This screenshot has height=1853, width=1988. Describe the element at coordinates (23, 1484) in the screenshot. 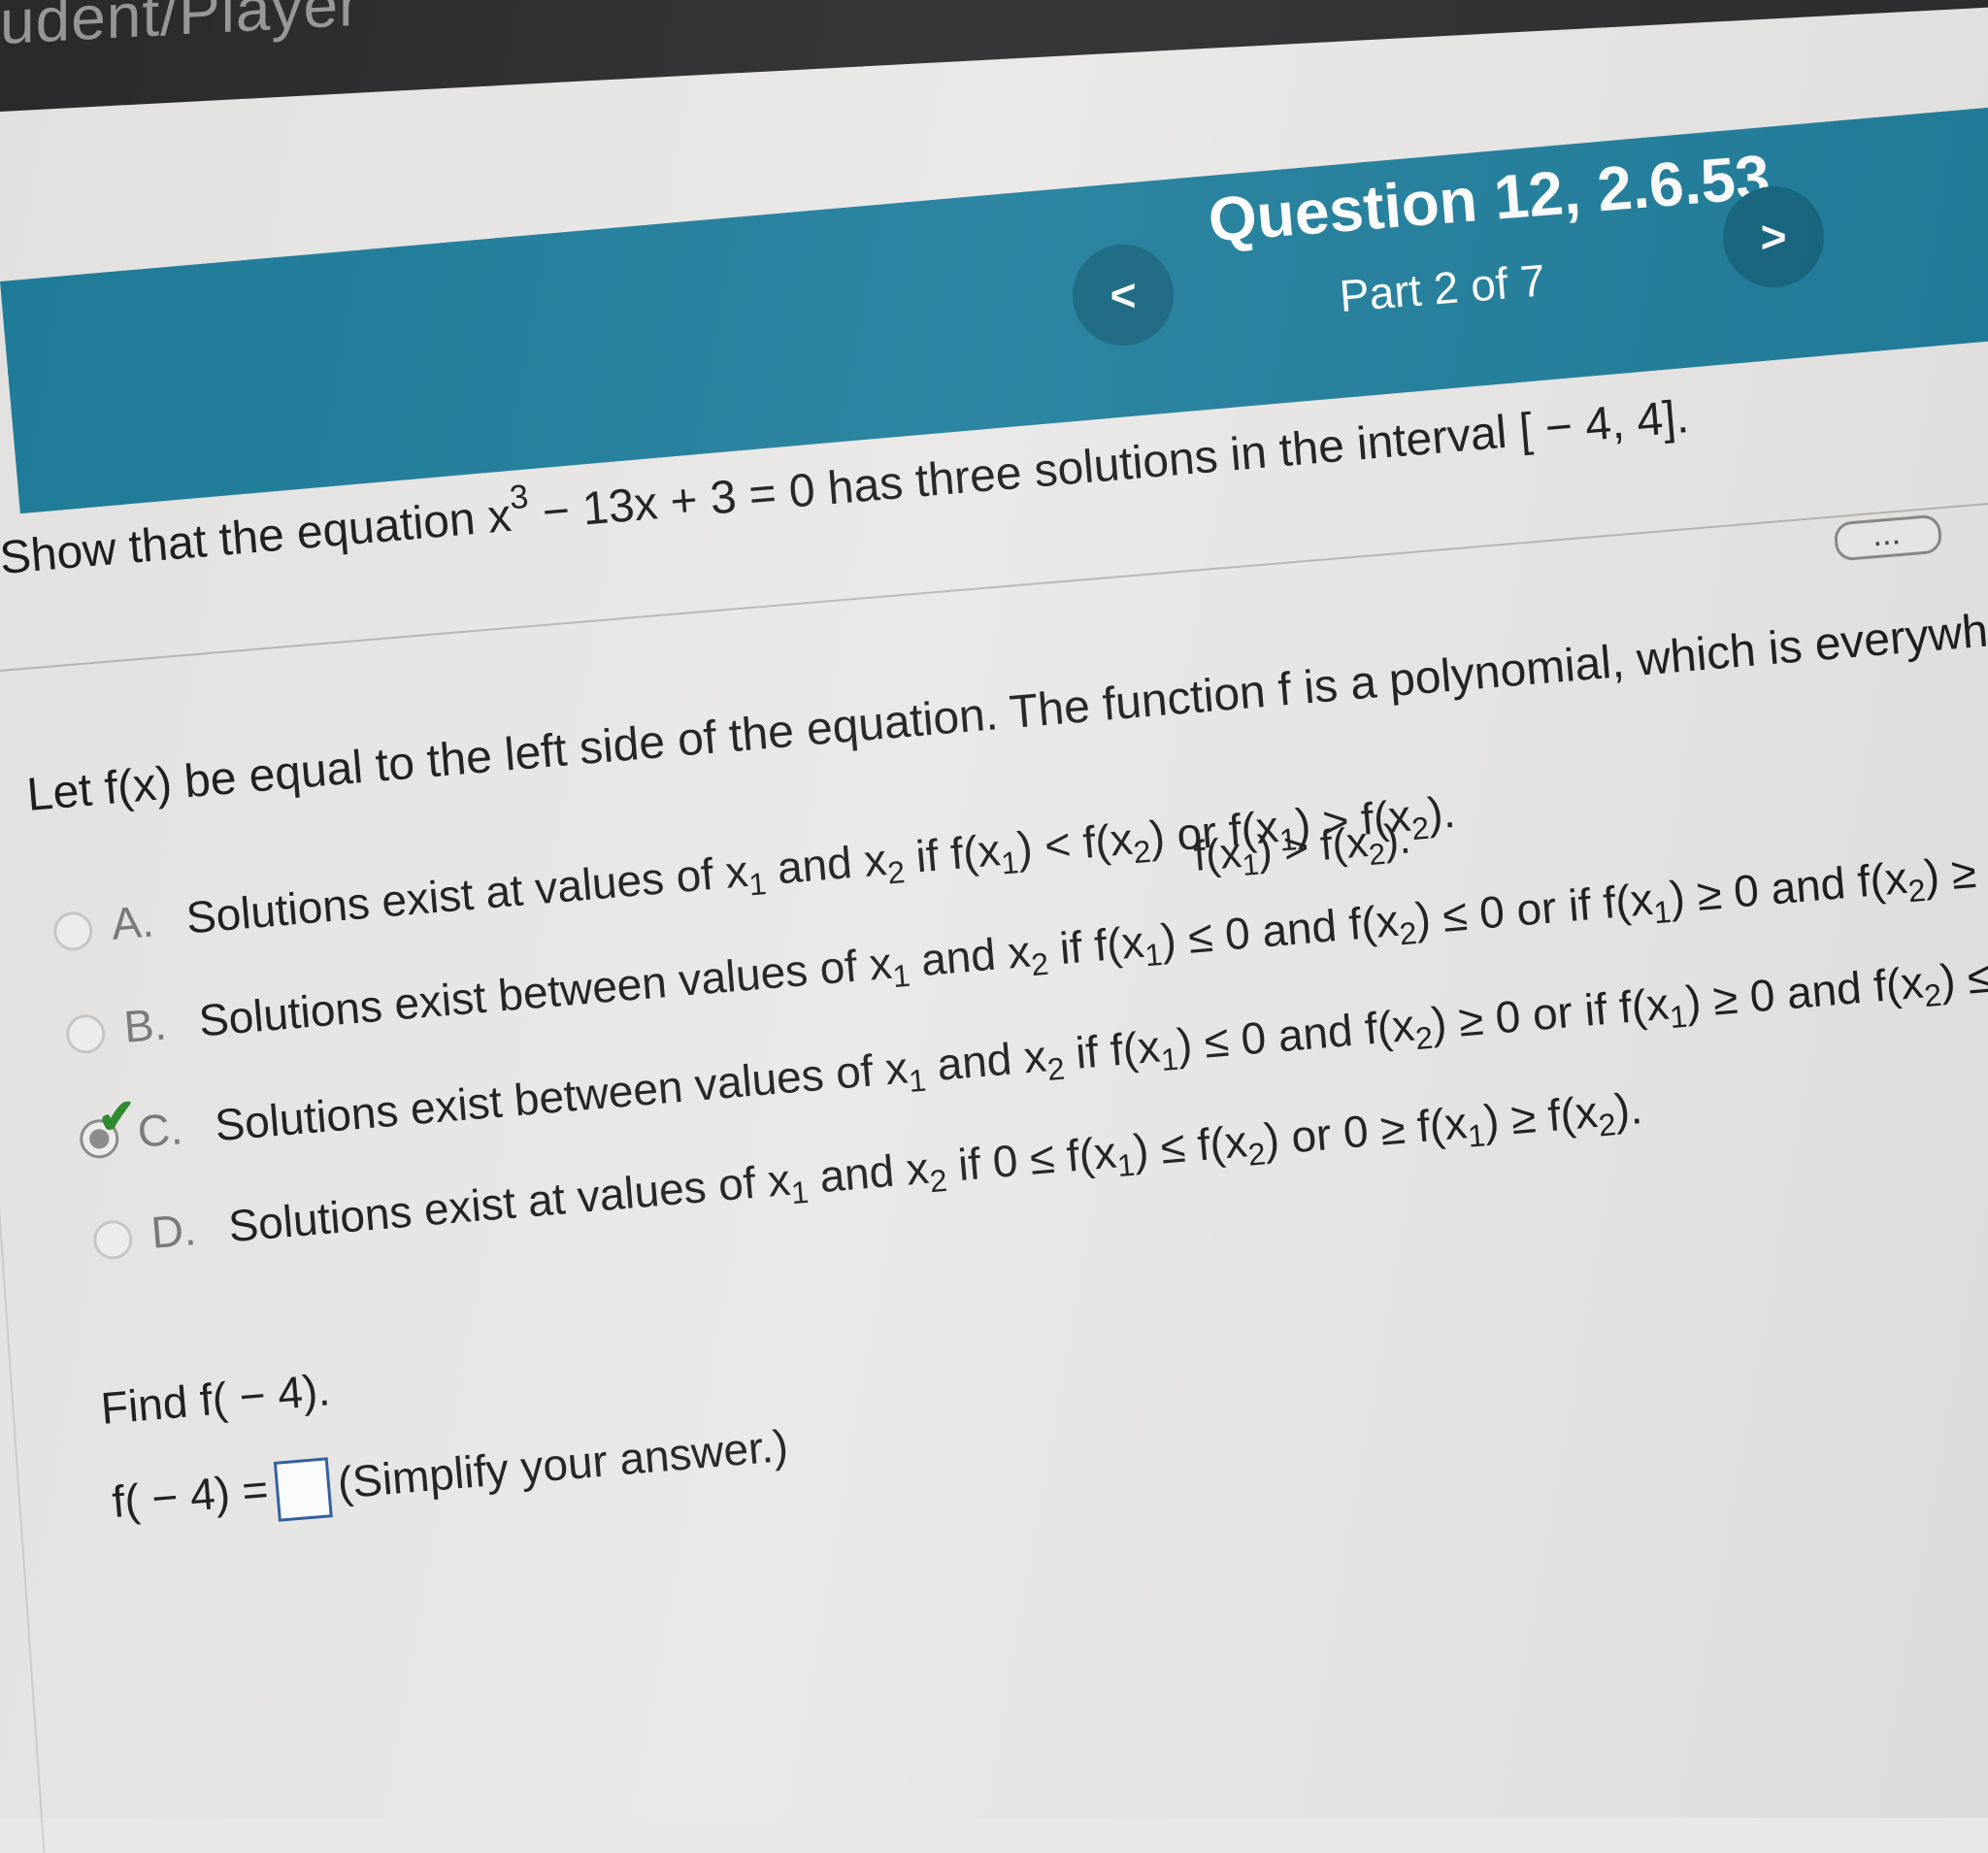

I see `panel-left-edge` at that location.